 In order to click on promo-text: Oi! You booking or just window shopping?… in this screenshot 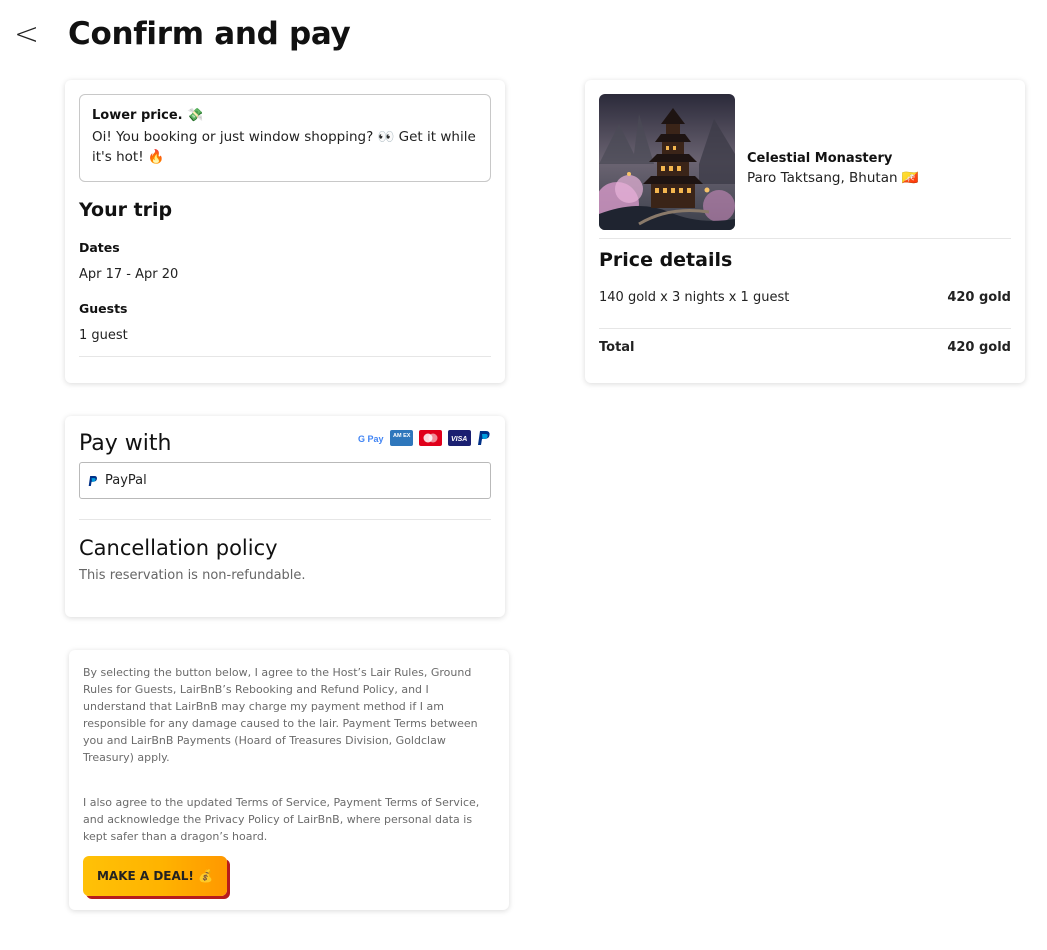, I will do `click(284, 147)`.